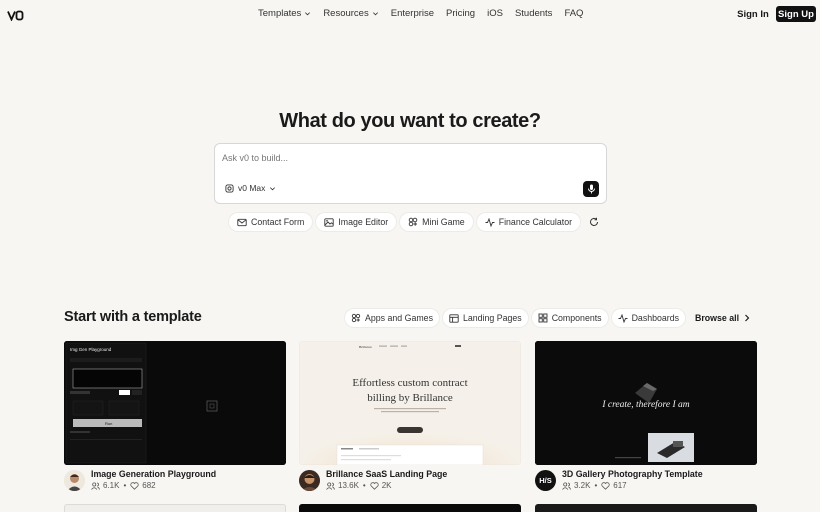  I want to click on filter-dashboards: Dashboards, so click(648, 318).